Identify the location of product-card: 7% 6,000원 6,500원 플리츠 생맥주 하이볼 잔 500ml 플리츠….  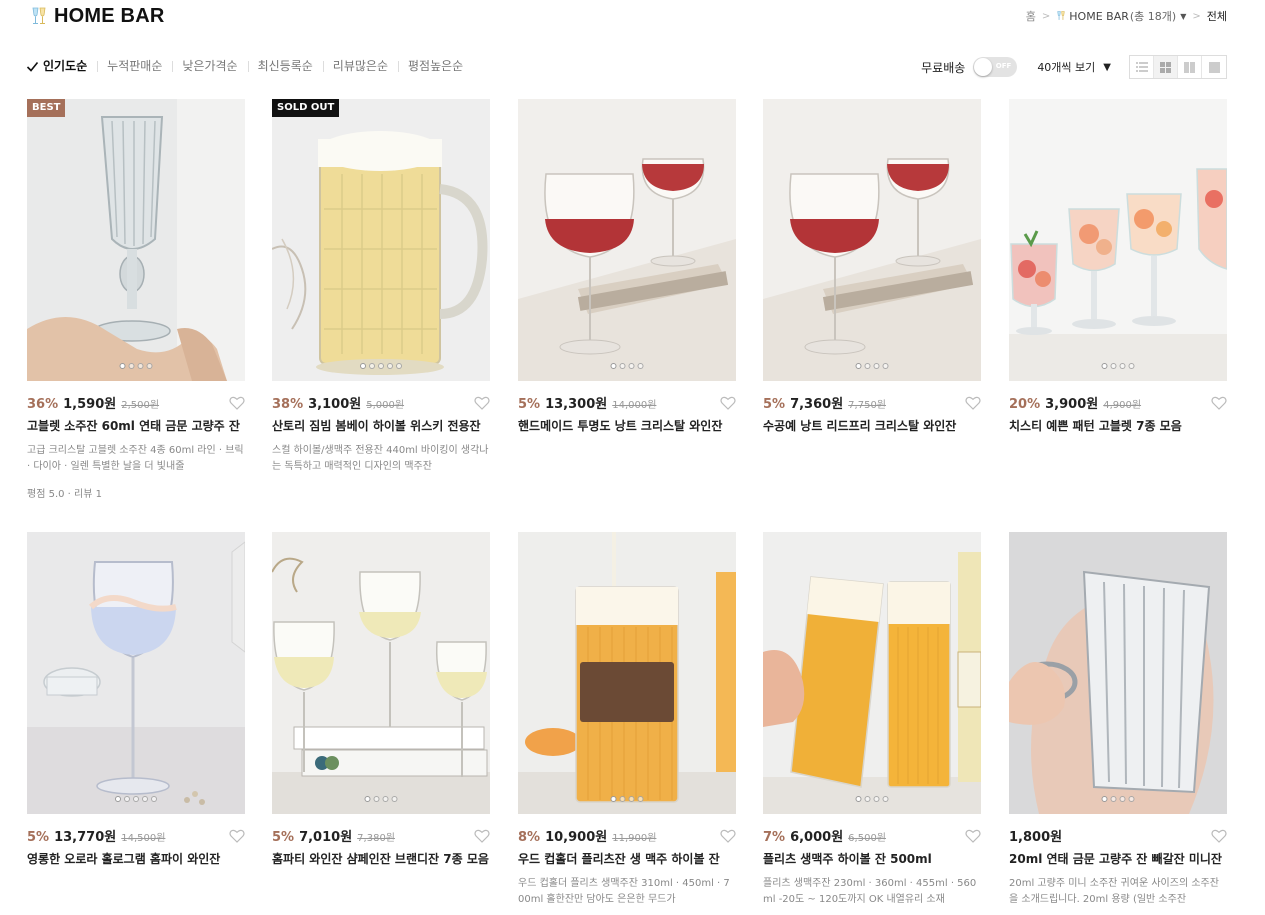
(872, 720).